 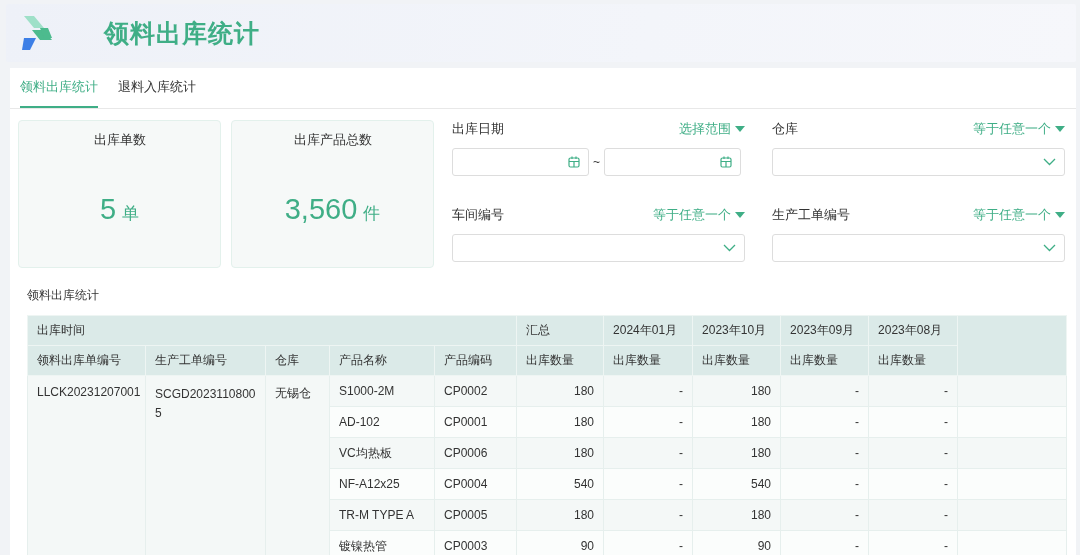 I want to click on table-cell: 无锡仓, so click(x=297, y=465).